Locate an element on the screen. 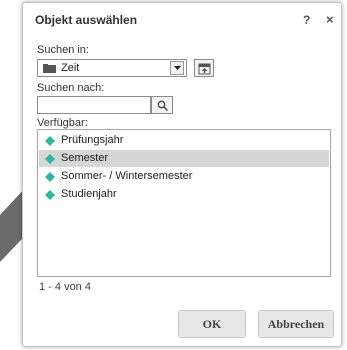 This screenshot has height=350, width=347. search-in-dropdown: Zeit is located at coordinates (112, 68).